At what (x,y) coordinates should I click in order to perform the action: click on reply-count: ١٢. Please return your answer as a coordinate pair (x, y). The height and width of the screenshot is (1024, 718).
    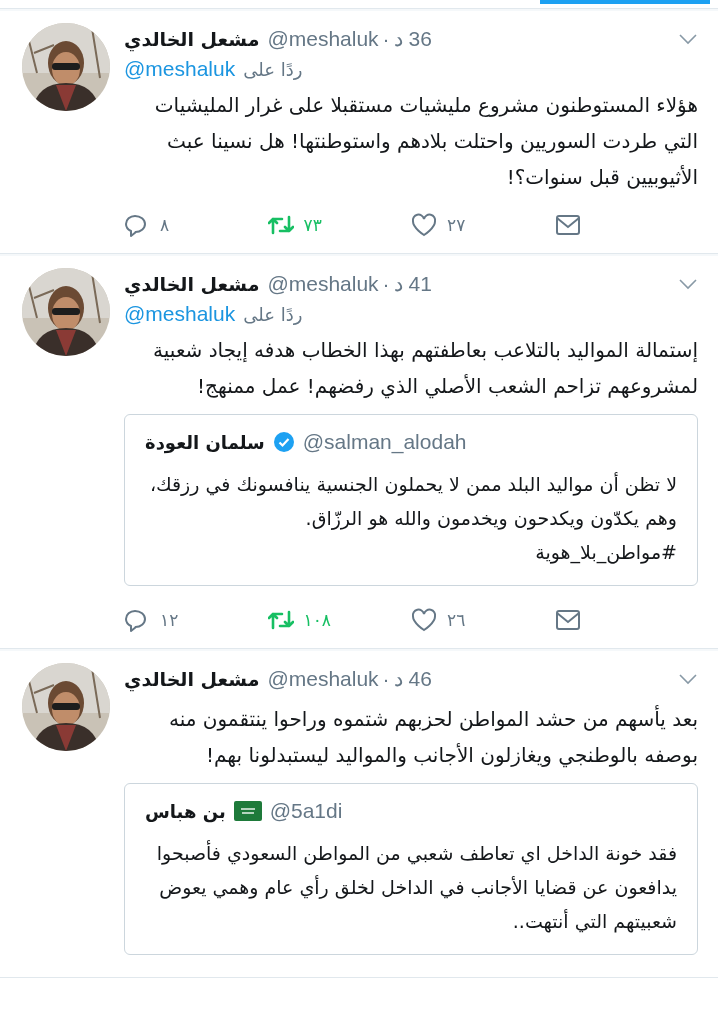
    Looking at the image, I should click on (169, 620).